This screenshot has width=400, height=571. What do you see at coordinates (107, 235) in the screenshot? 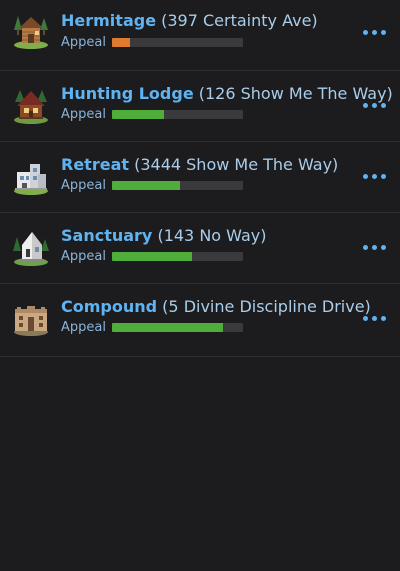
I see `building-name: Sanctuary` at bounding box center [107, 235].